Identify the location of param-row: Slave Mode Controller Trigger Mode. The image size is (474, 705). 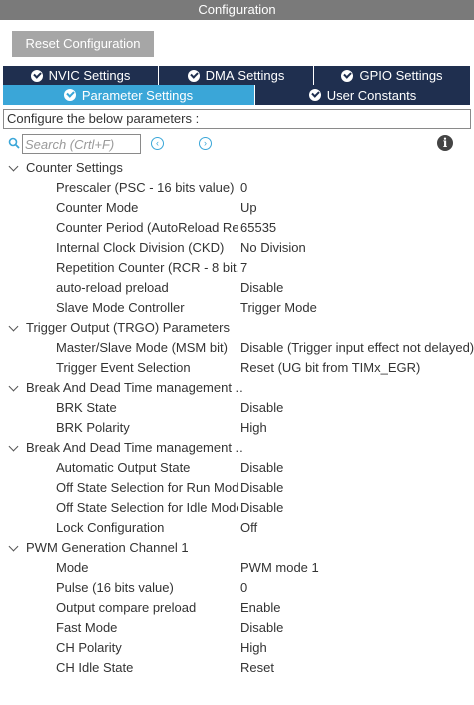
(237, 308).